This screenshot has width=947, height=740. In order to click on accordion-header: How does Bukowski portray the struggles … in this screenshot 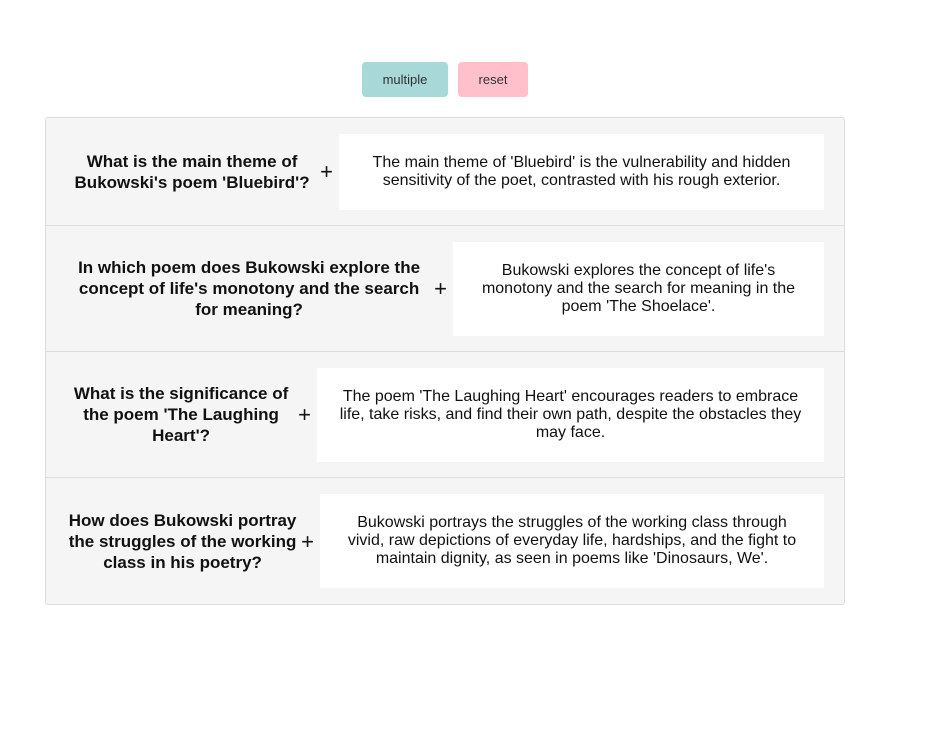, I will do `click(183, 541)`.